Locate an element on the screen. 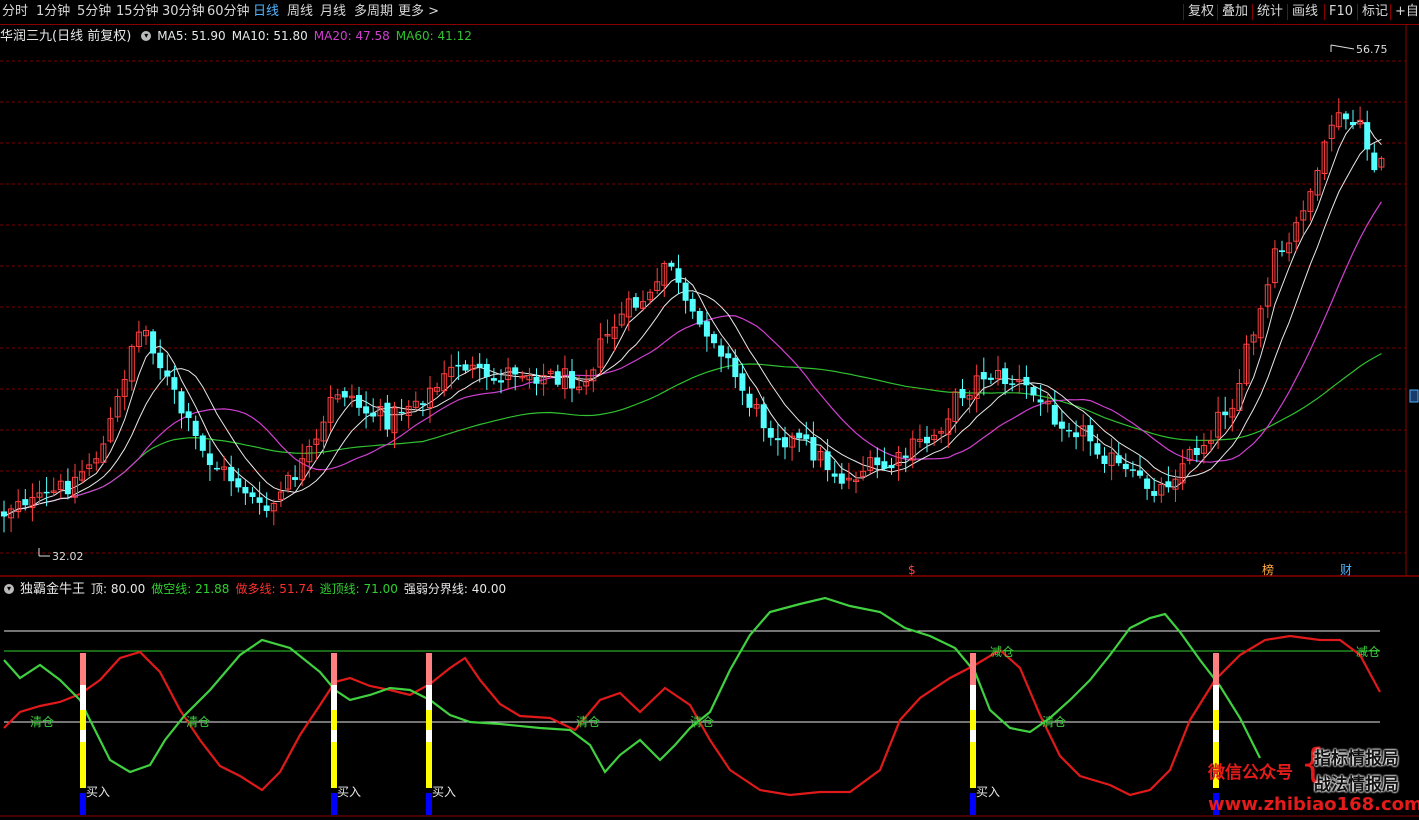  watermark-wechat: 微信公众号 is located at coordinates (1250, 773).